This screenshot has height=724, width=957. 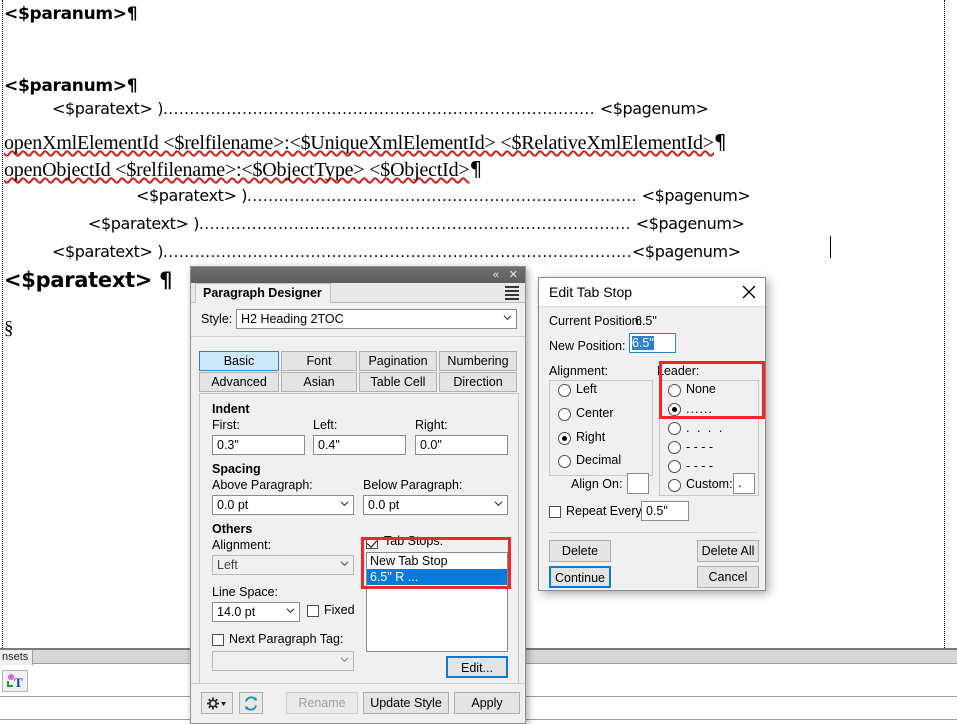 I want to click on line-space-value: 14.0 pt, so click(x=236, y=612).